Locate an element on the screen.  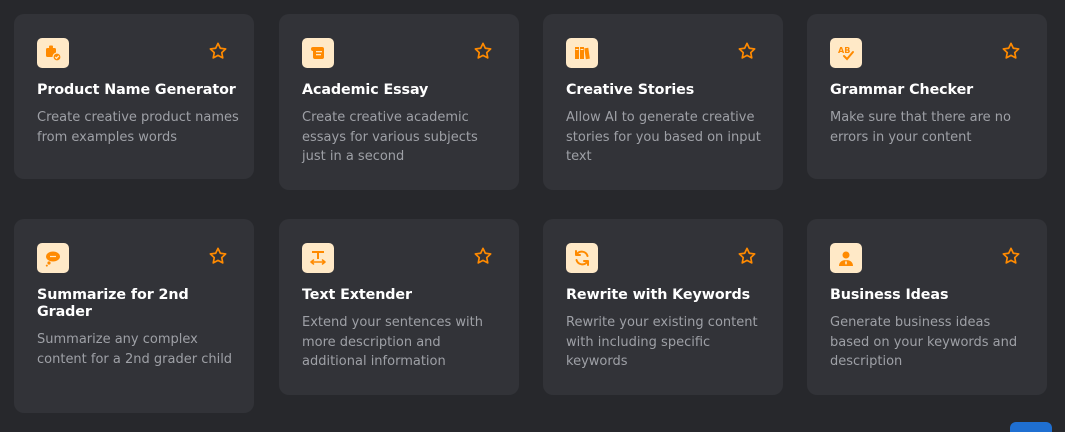
scroll-icon is located at coordinates (318, 53).